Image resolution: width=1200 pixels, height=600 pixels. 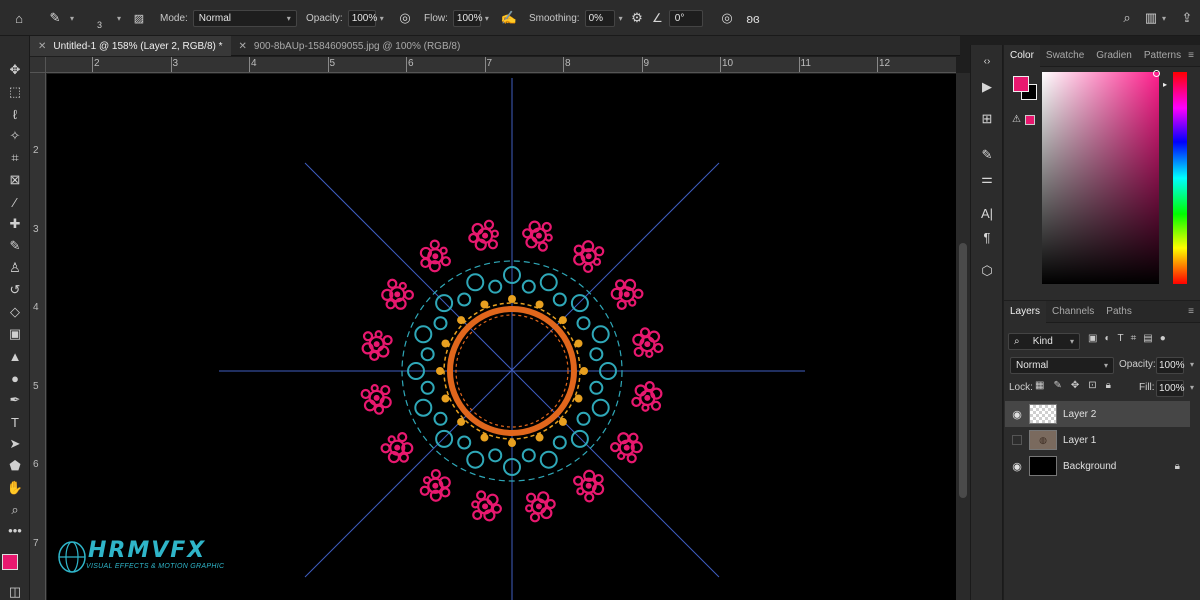 What do you see at coordinates (15, 290) in the screenshot?
I see `history-brush-tool-icon: ↺` at bounding box center [15, 290].